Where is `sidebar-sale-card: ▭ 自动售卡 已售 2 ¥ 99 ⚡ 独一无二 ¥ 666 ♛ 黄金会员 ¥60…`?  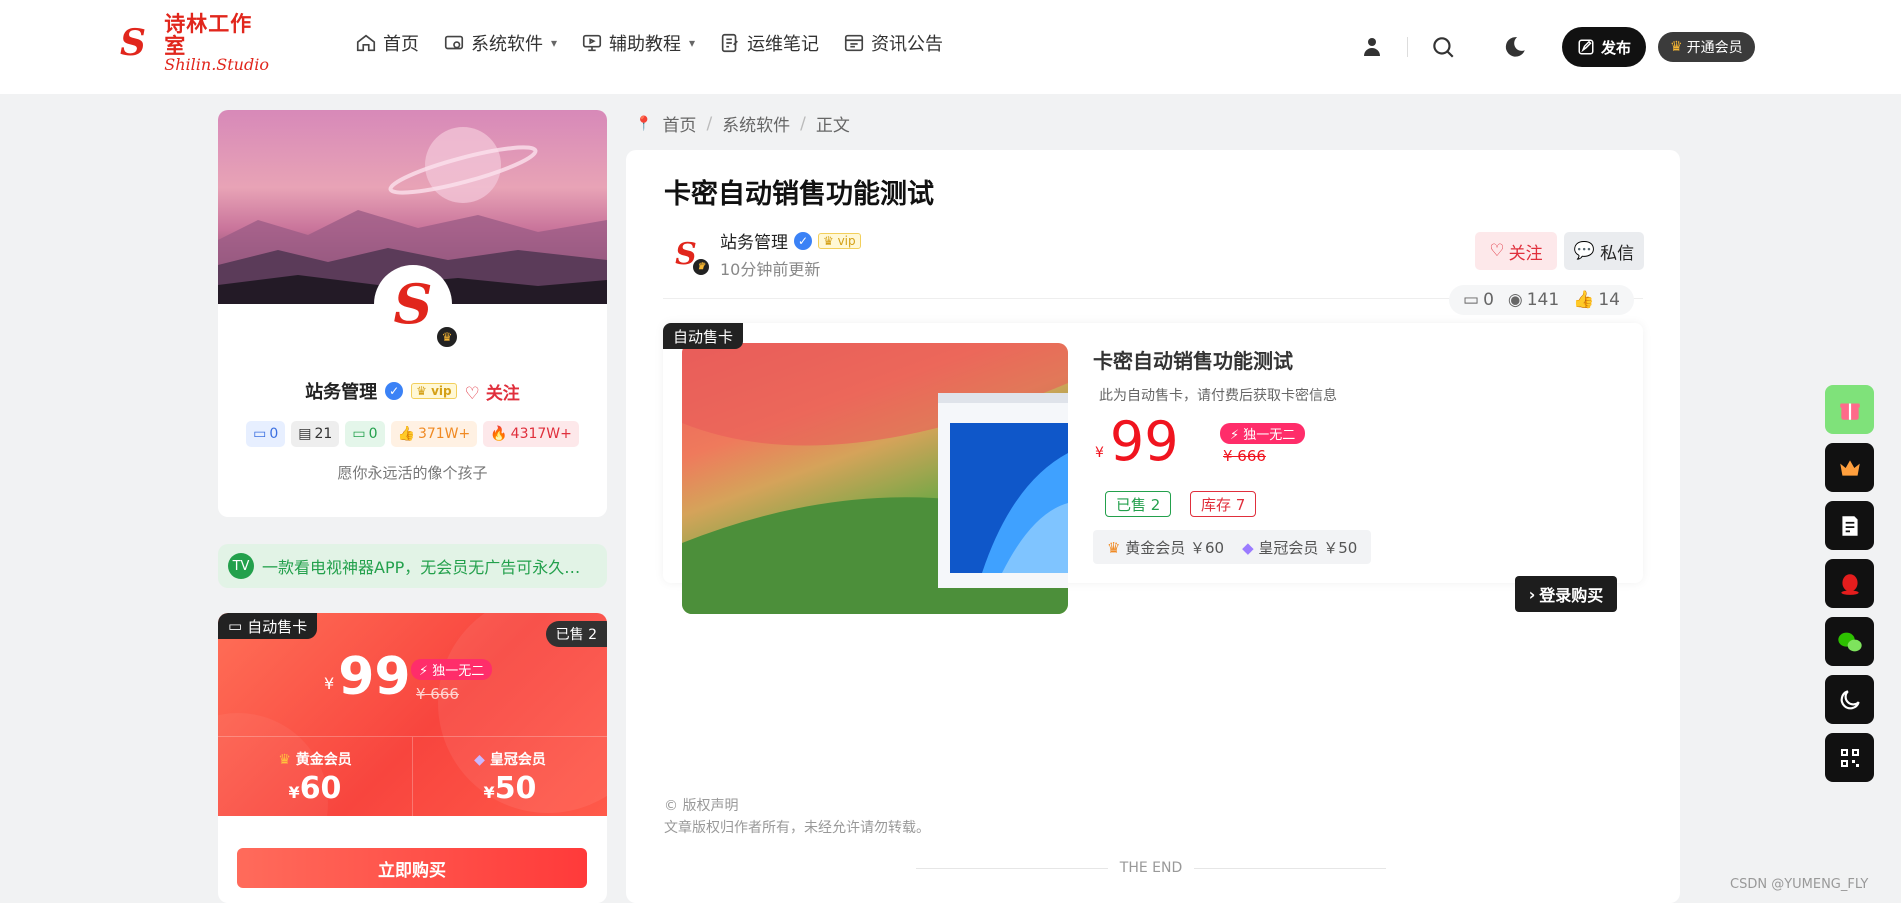 sidebar-sale-card: ▭ 自动售卡 已售 2 ¥ 99 ⚡ 独一无二 ¥ 666 ♛ 黄金会员 ¥60… is located at coordinates (412, 758).